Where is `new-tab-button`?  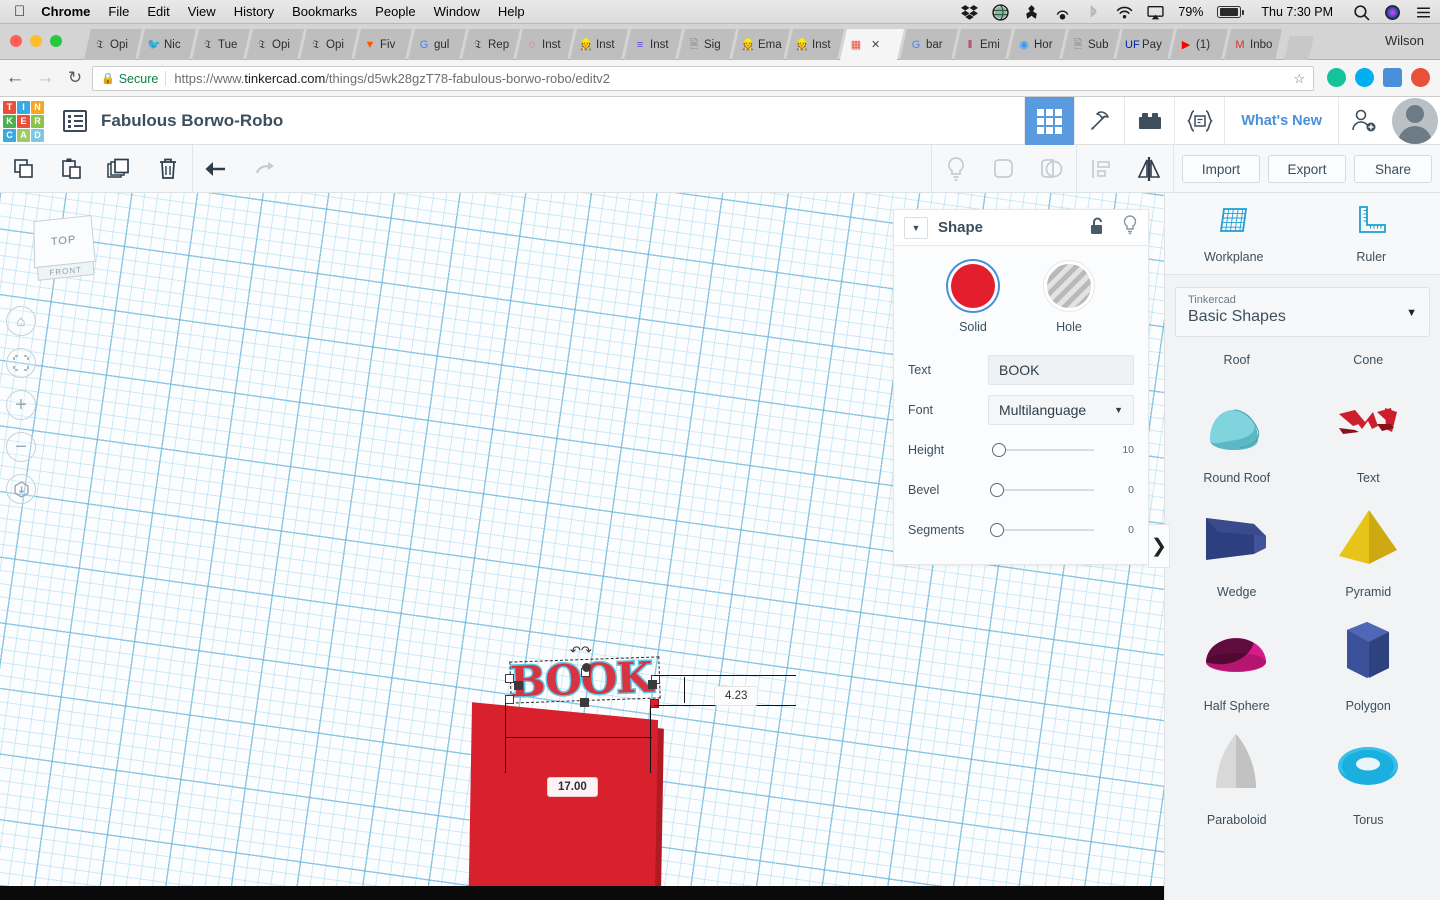
new-tab-button is located at coordinates (1299, 48).